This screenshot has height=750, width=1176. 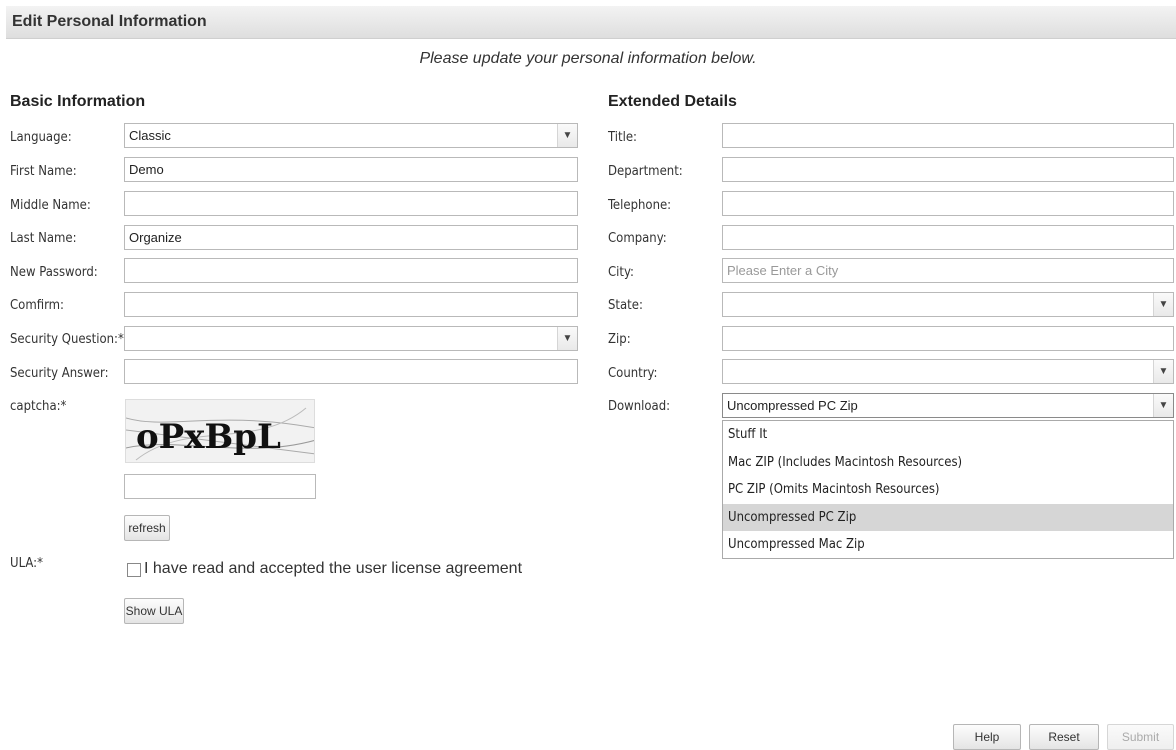 I want to click on country-select: ▼, so click(x=948, y=371).